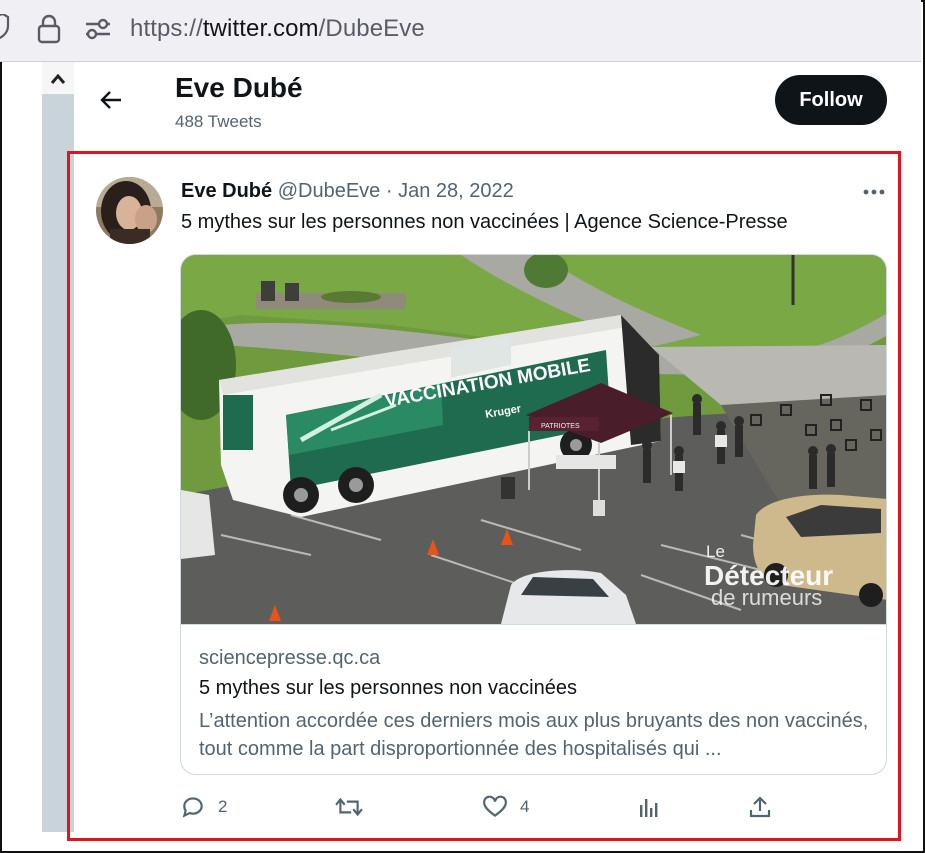 Image resolution: width=925 pixels, height=853 pixels. I want to click on chevron-up-icon, so click(58, 78).